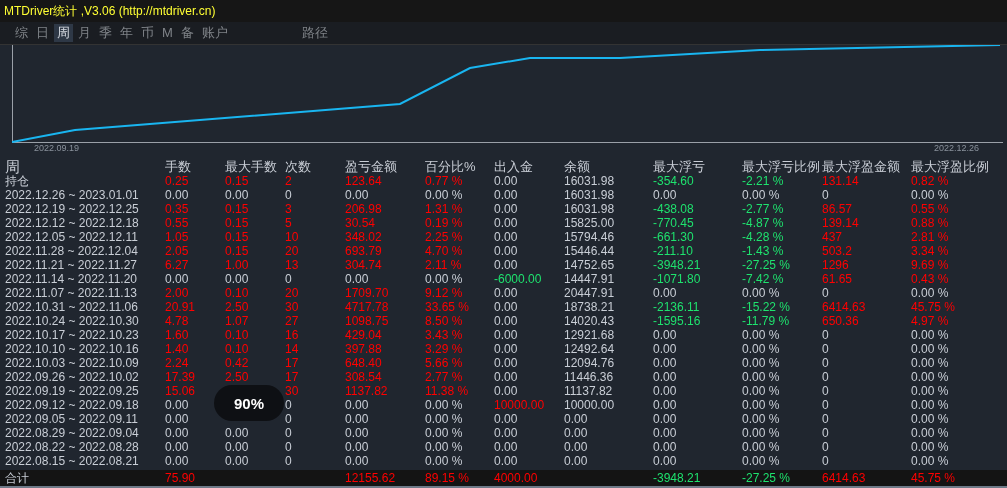 The height and width of the screenshot is (488, 1007). What do you see at coordinates (677, 265) in the screenshot?
I see `table-cell: -3948.21` at bounding box center [677, 265].